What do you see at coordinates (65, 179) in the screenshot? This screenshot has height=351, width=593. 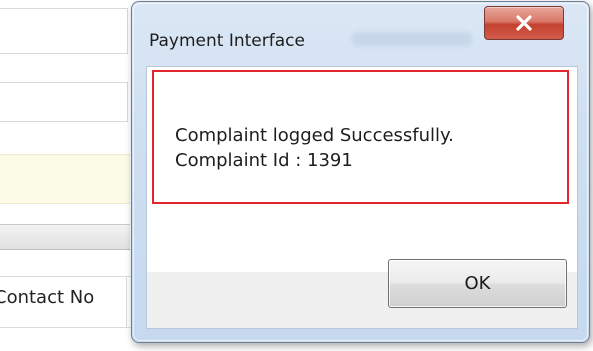 I see `background-highlight-row` at bounding box center [65, 179].